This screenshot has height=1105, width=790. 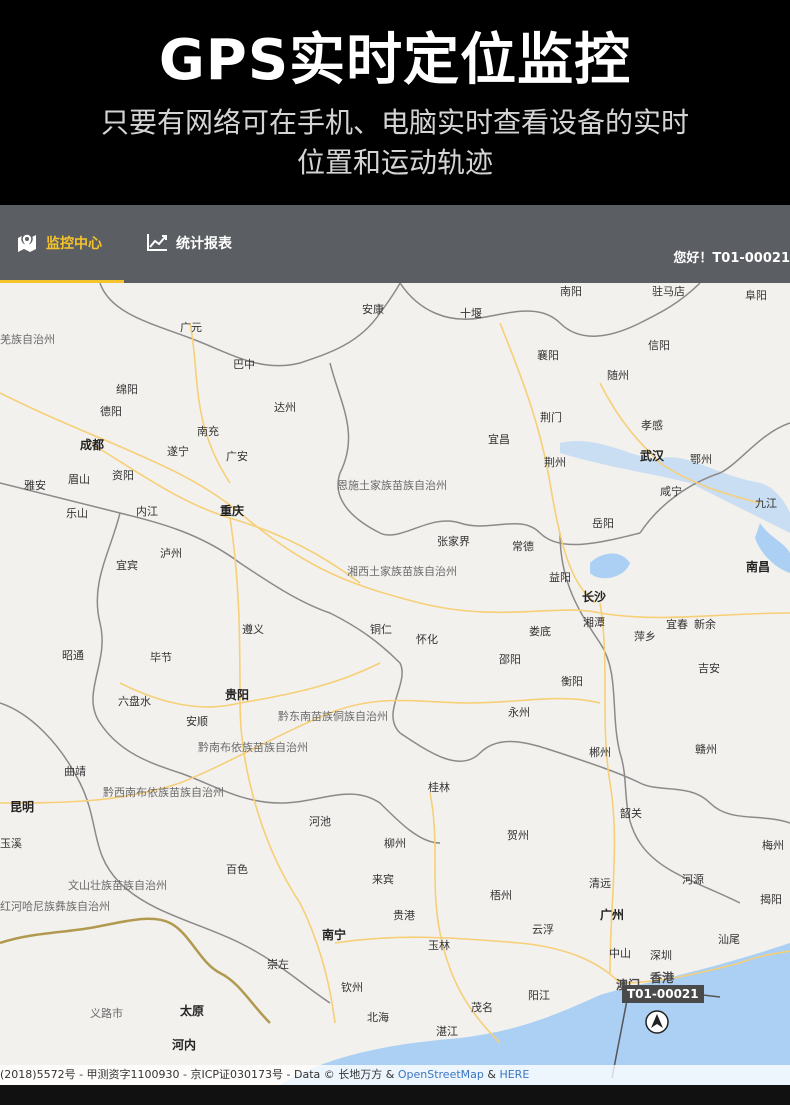 What do you see at coordinates (285, 407) in the screenshot?
I see `city-label: 达州` at bounding box center [285, 407].